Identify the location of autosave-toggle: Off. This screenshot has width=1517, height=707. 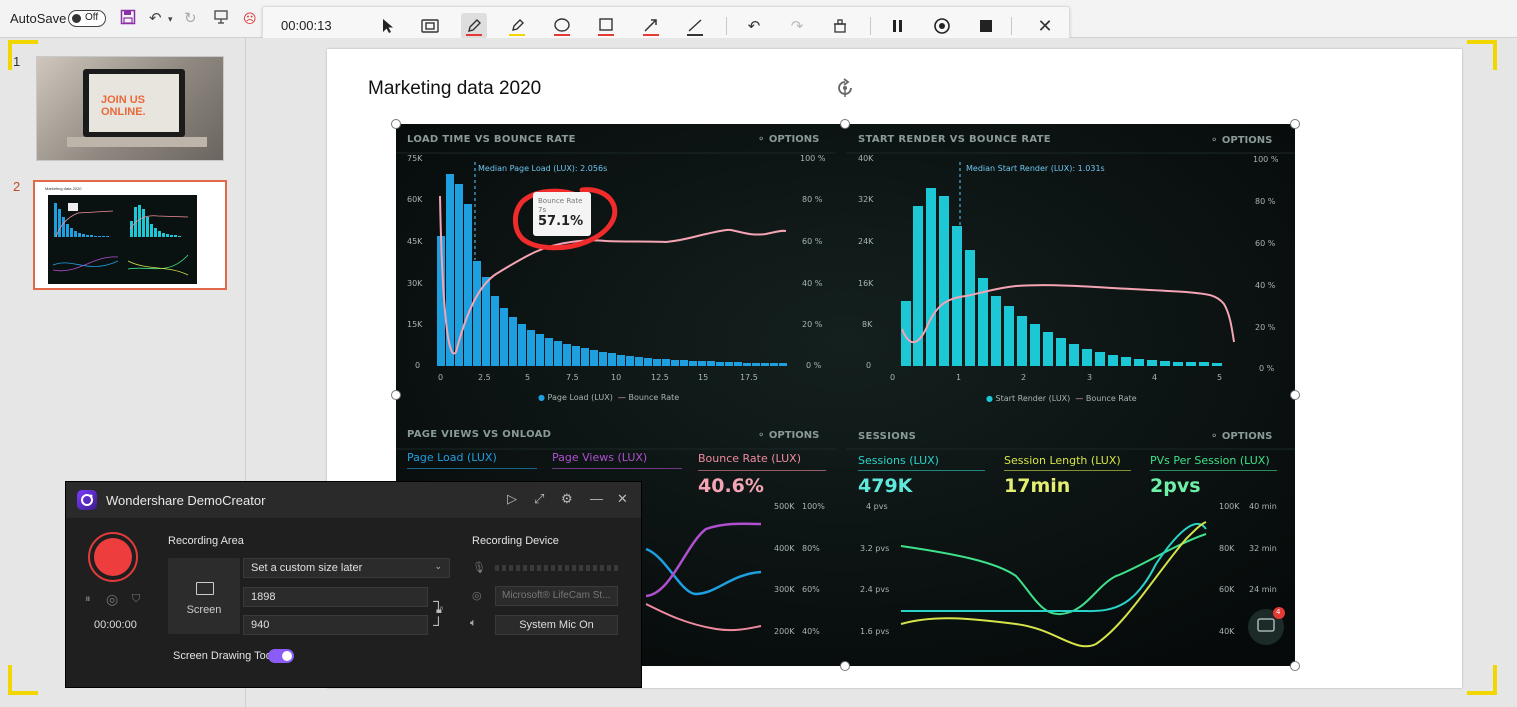
(87, 18).